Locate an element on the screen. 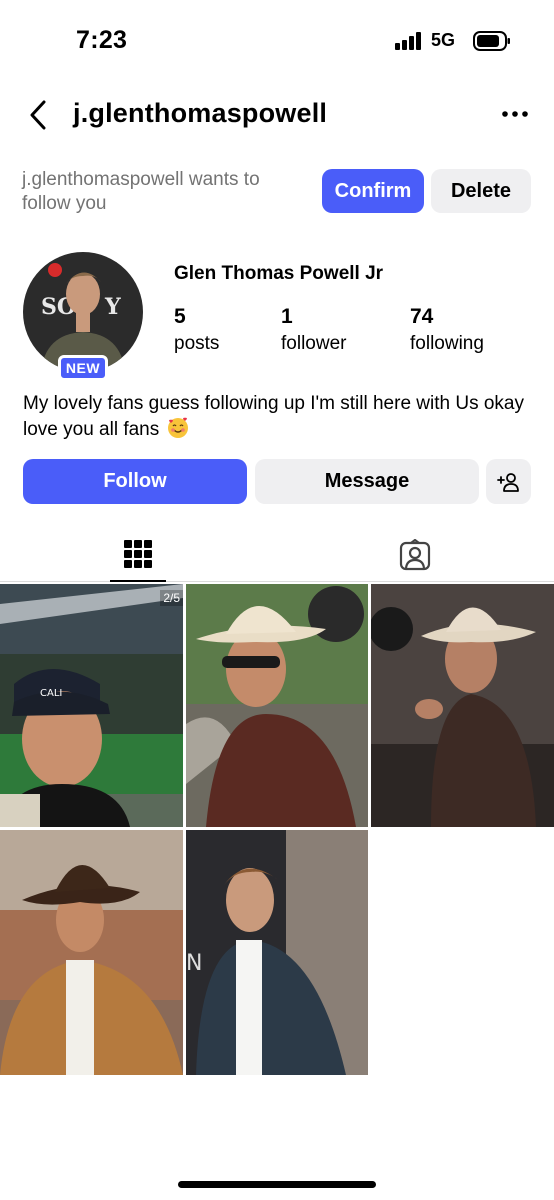 The width and height of the screenshot is (554, 1200). tab-posts is located at coordinates (138, 555).